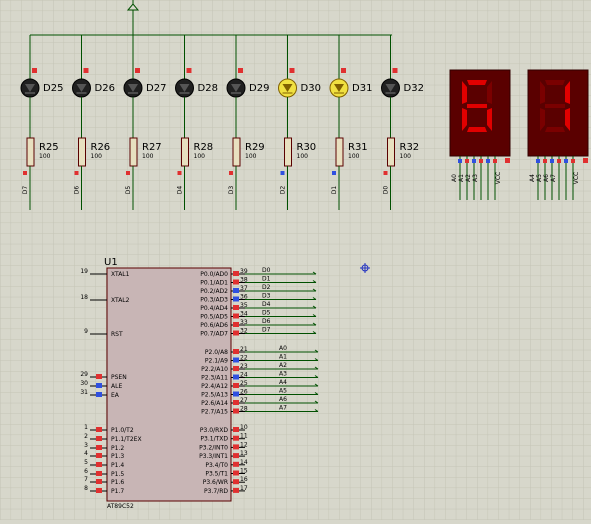  Describe the element at coordinates (244, 462) in the screenshot. I see `pin-number: 14` at that location.